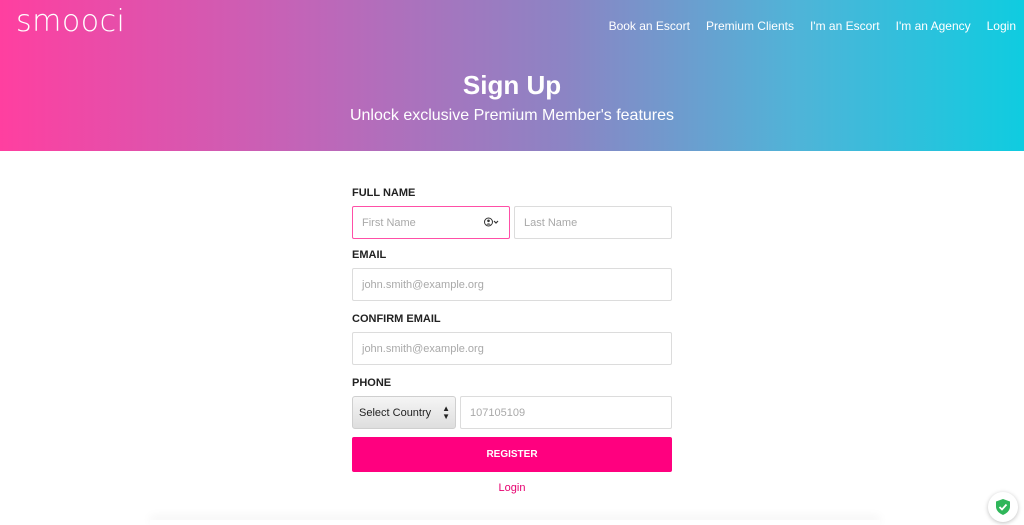 The height and width of the screenshot is (525, 1024). What do you see at coordinates (1001, 26) in the screenshot?
I see `nav-login: Login` at bounding box center [1001, 26].